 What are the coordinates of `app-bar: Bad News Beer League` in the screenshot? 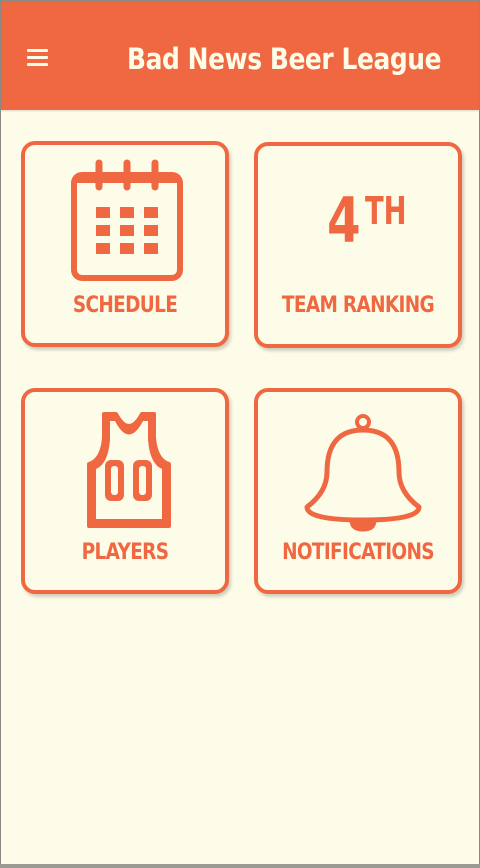 It's located at (240, 55).